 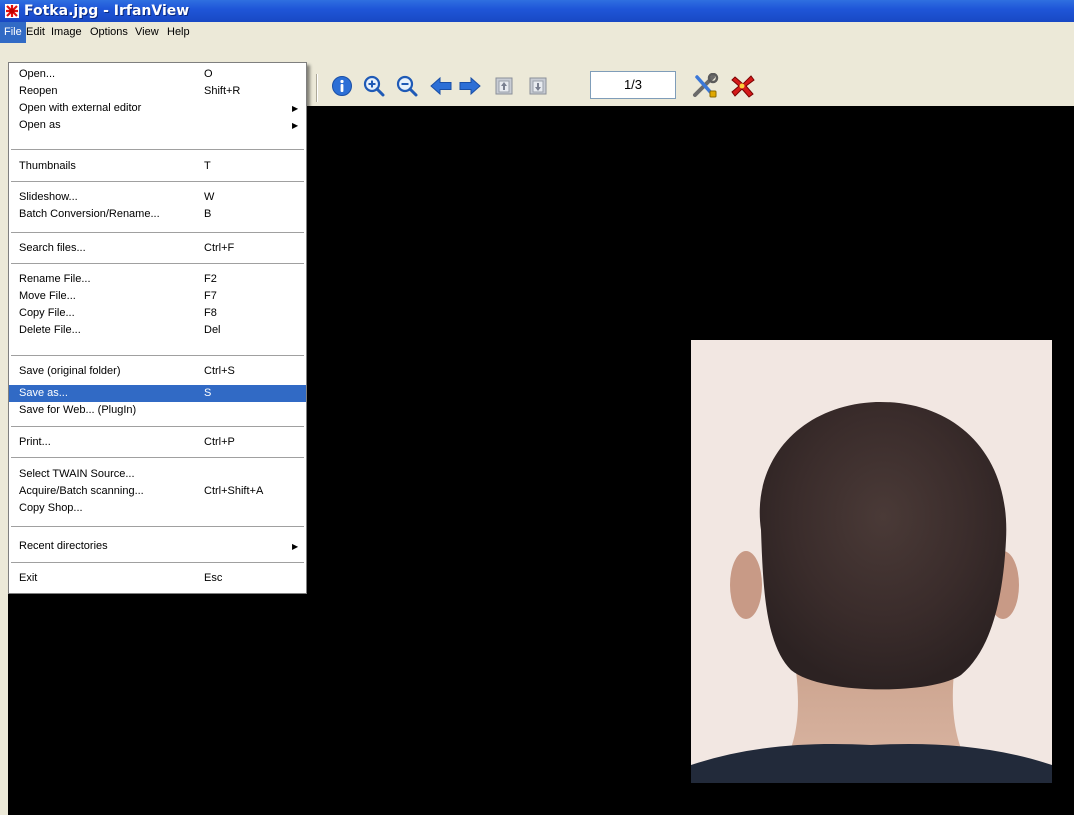 What do you see at coordinates (157, 125) in the screenshot?
I see `menu-item-open-as: Open as ▶` at bounding box center [157, 125].